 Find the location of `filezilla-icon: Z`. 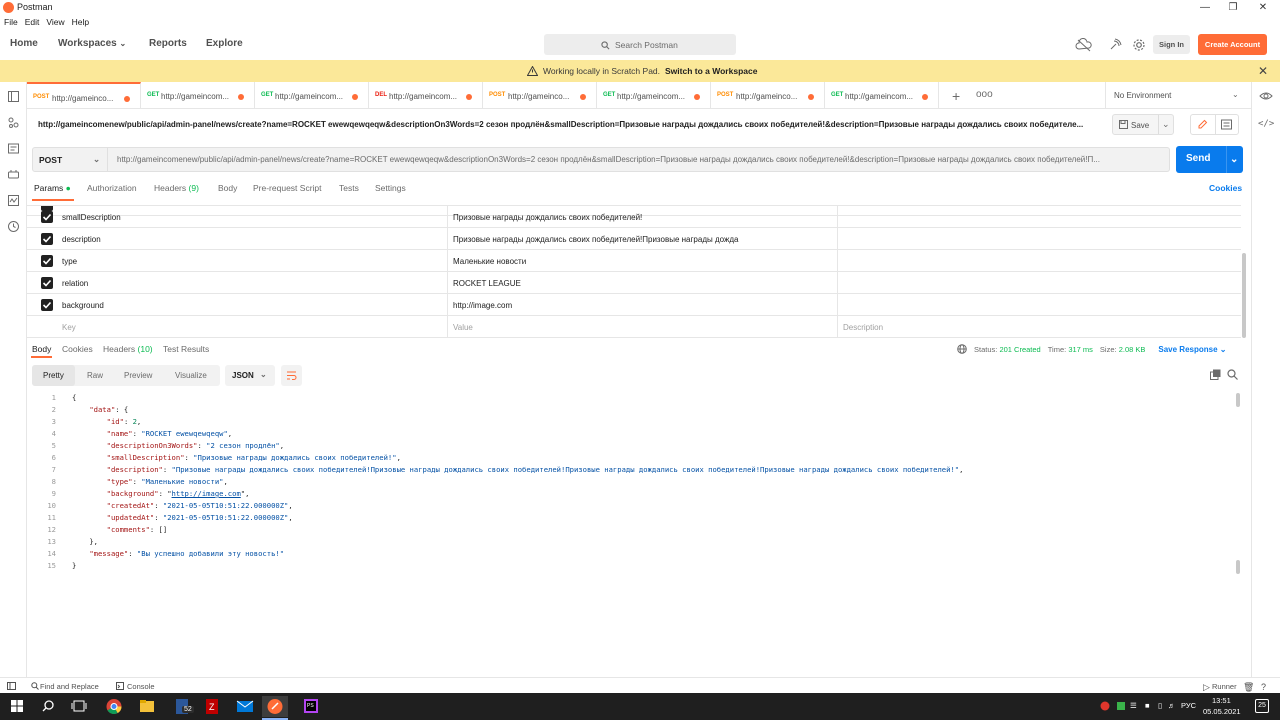

filezilla-icon: Z is located at coordinates (212, 706).